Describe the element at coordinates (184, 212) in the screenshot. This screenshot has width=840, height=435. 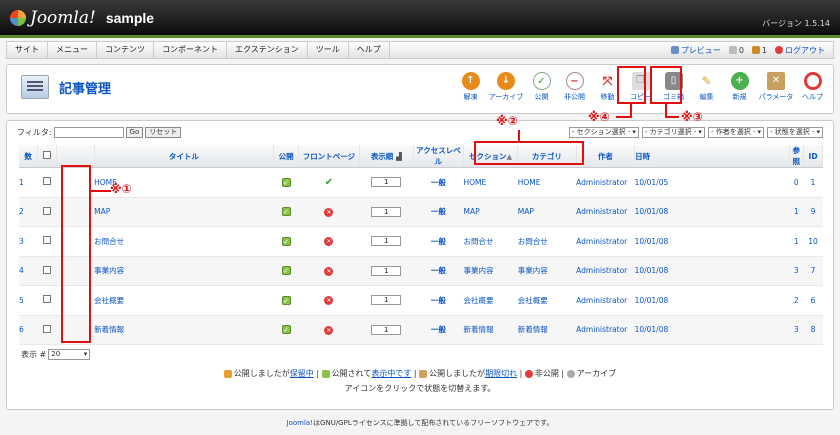
I see `article-title-link: MAP` at that location.